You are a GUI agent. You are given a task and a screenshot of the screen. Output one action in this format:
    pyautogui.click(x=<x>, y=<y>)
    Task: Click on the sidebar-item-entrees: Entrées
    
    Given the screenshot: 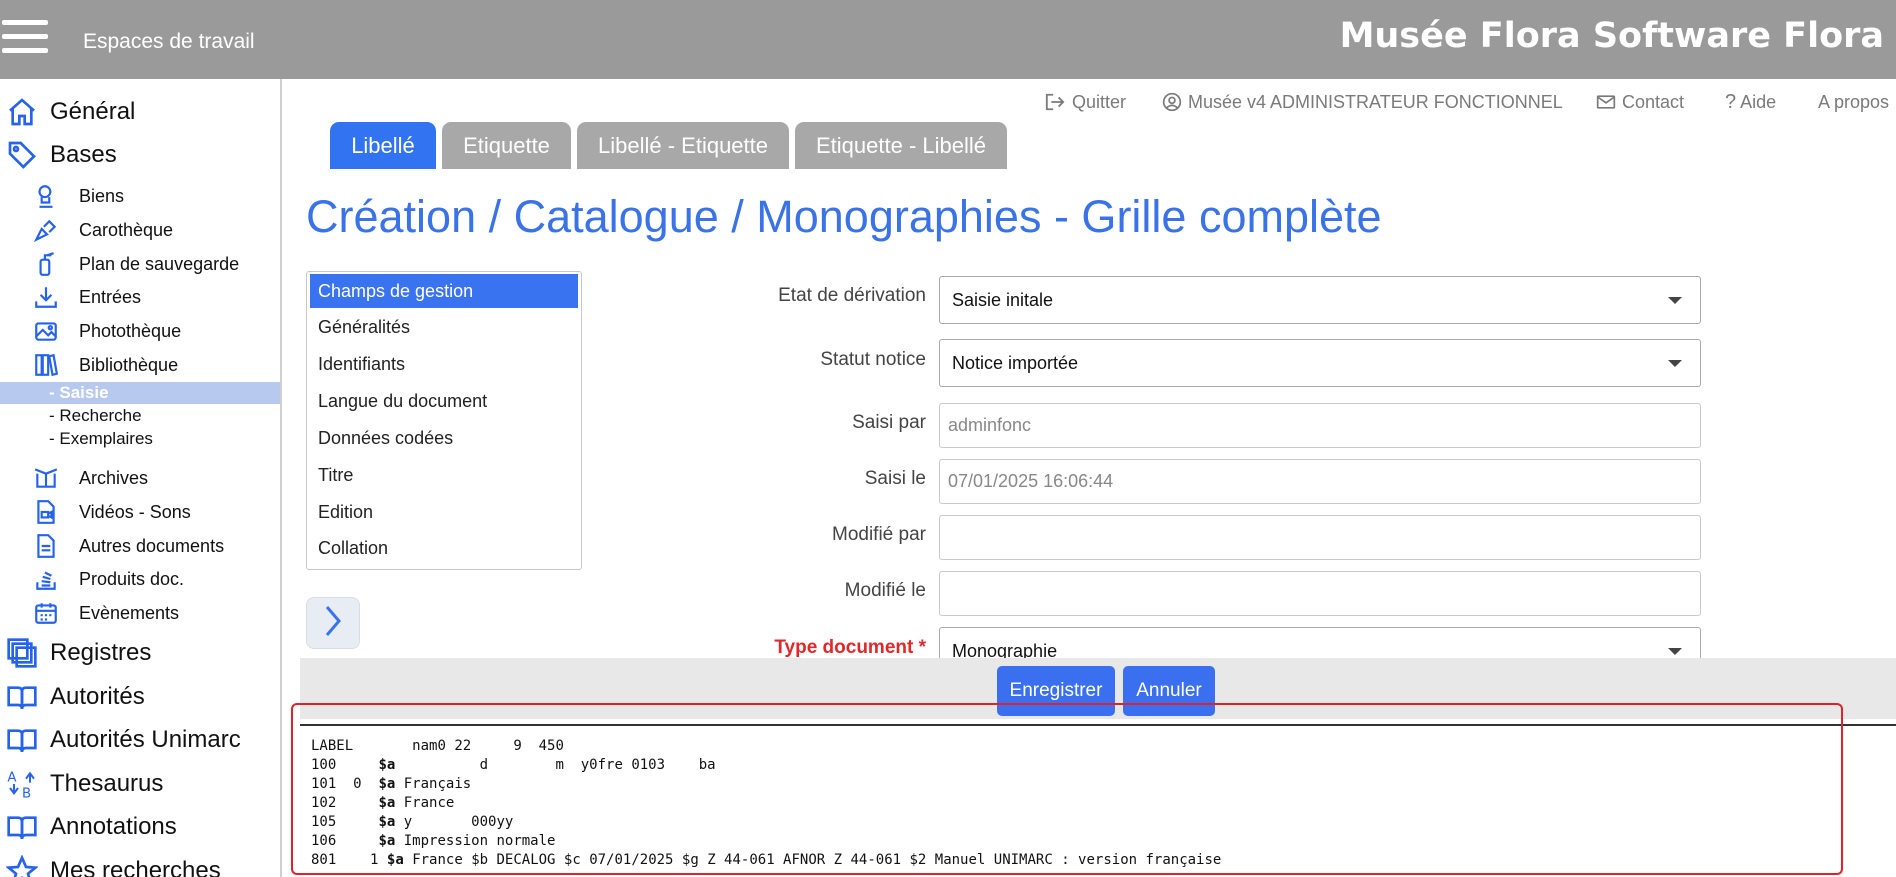 What is the action you would take?
    pyautogui.click(x=140, y=297)
    